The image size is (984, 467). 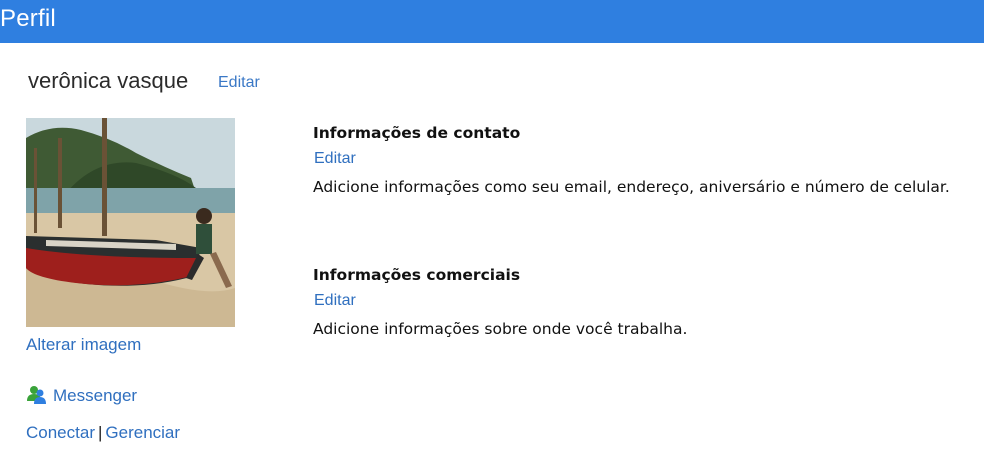 What do you see at coordinates (417, 275) in the screenshot?
I see `business-info-title: Informações comerciais` at bounding box center [417, 275].